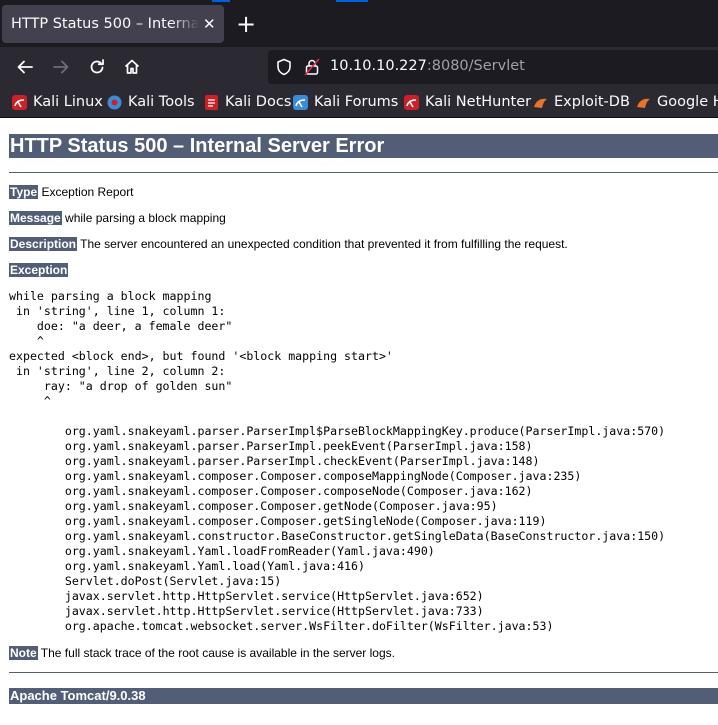 This screenshot has height=725, width=718. What do you see at coordinates (105, 24) in the screenshot?
I see `tab-title: HTTP Status 500 – Internal Server Error` at bounding box center [105, 24].